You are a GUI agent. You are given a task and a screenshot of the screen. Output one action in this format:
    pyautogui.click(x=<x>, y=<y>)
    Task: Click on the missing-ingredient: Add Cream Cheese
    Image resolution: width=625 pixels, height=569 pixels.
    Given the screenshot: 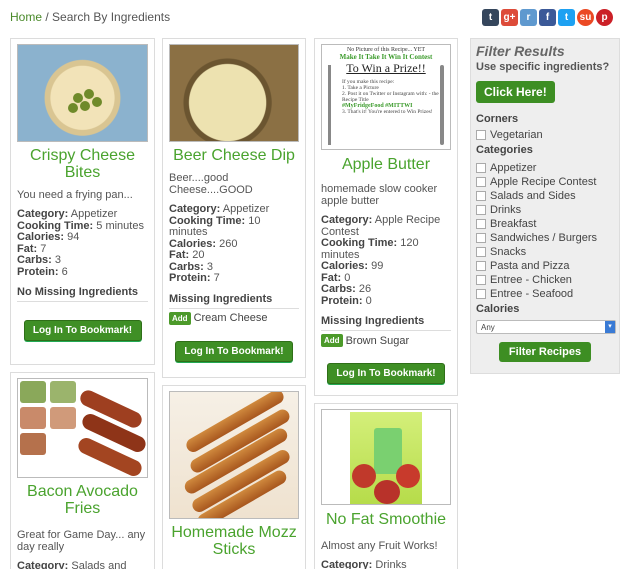 What is the action you would take?
    pyautogui.click(x=234, y=318)
    